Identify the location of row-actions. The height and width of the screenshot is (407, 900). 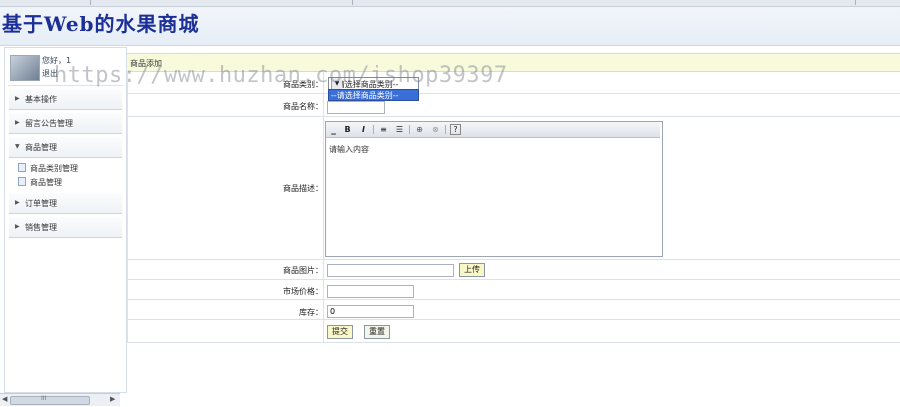
(513, 331).